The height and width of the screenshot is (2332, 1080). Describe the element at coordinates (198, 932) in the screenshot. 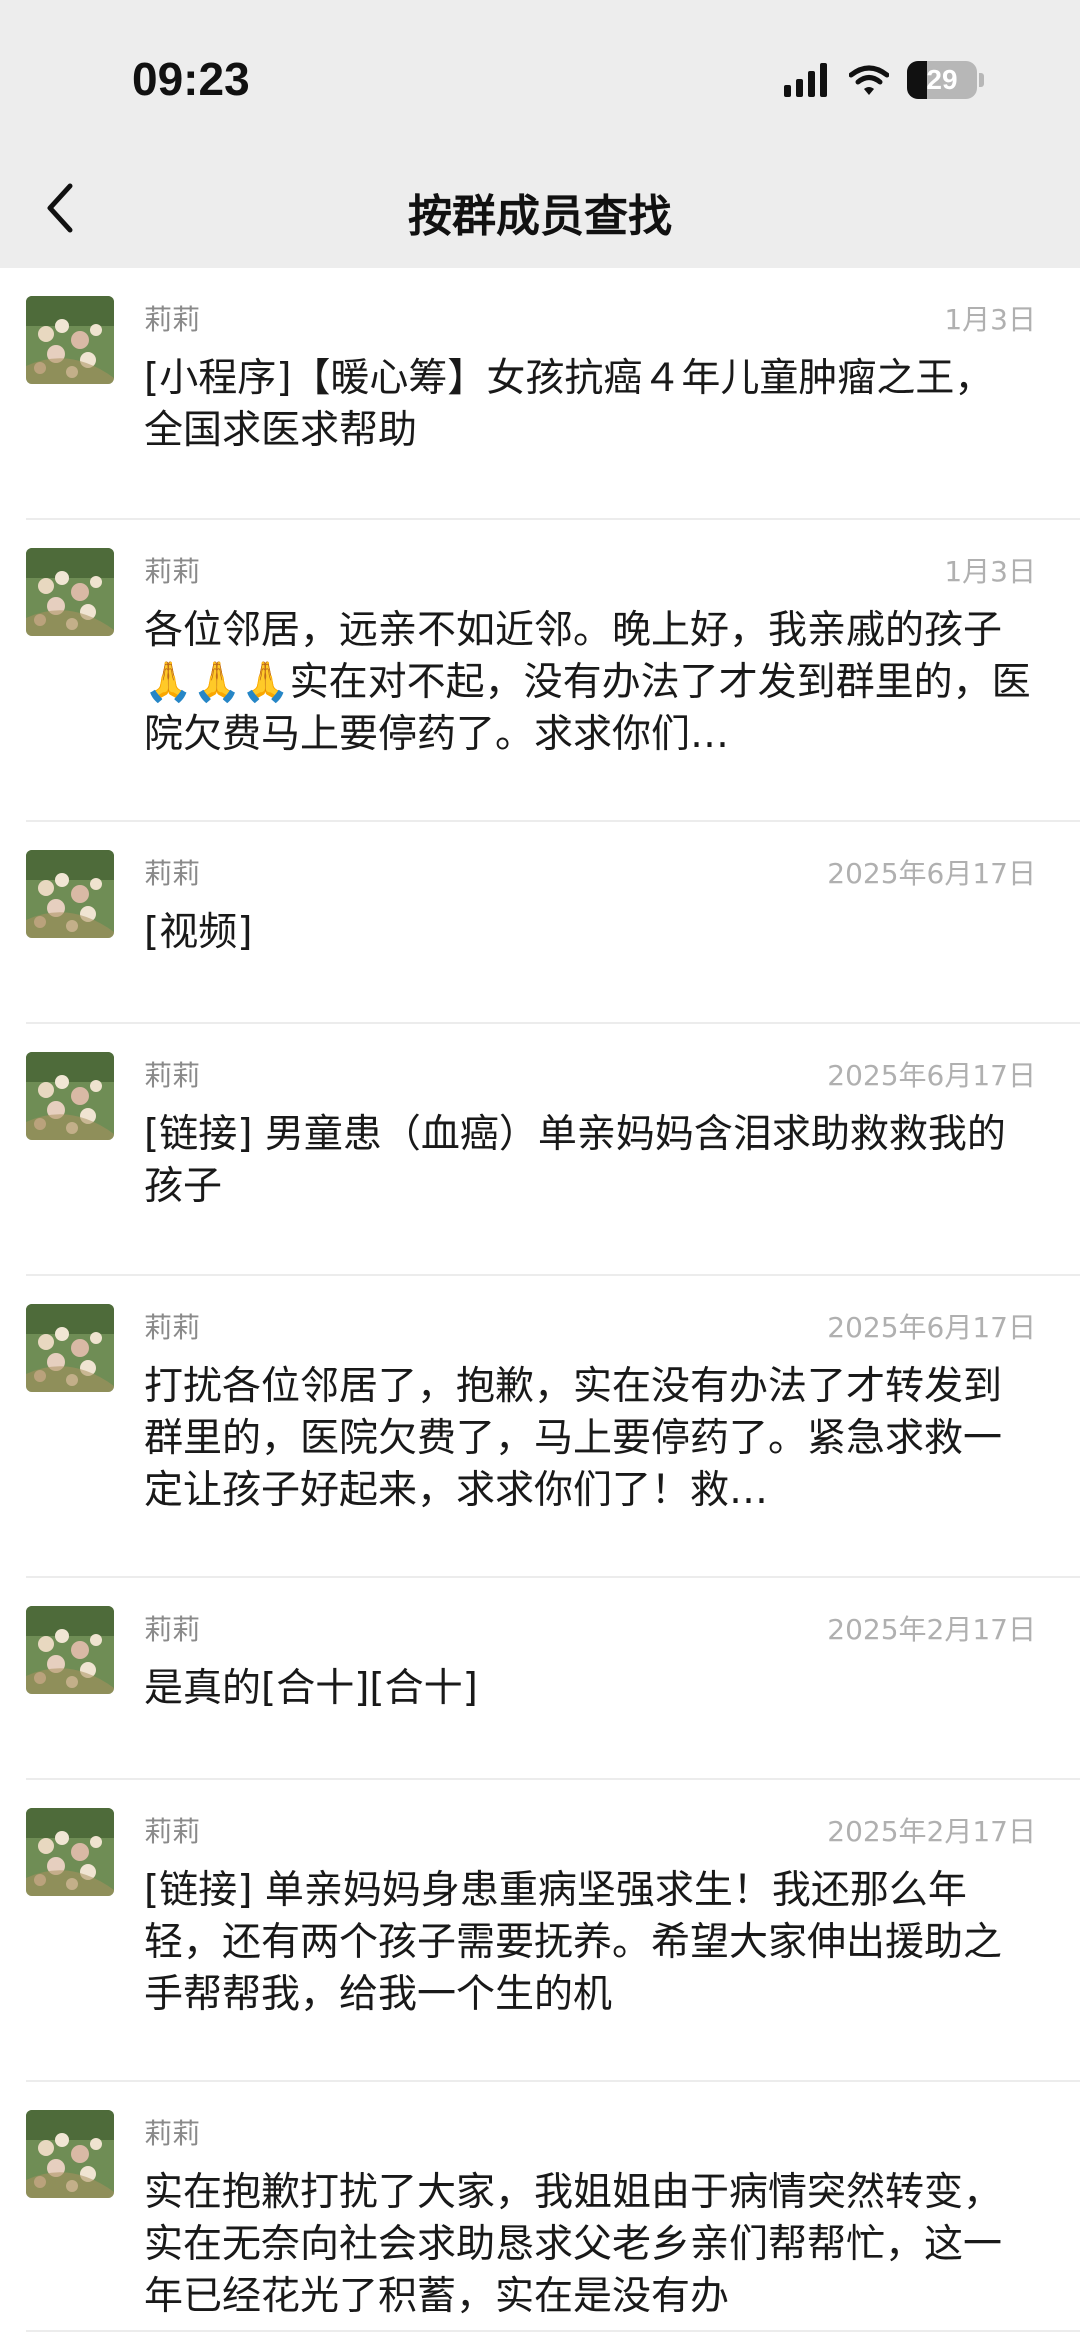

I see `message-text: [视频]` at that location.